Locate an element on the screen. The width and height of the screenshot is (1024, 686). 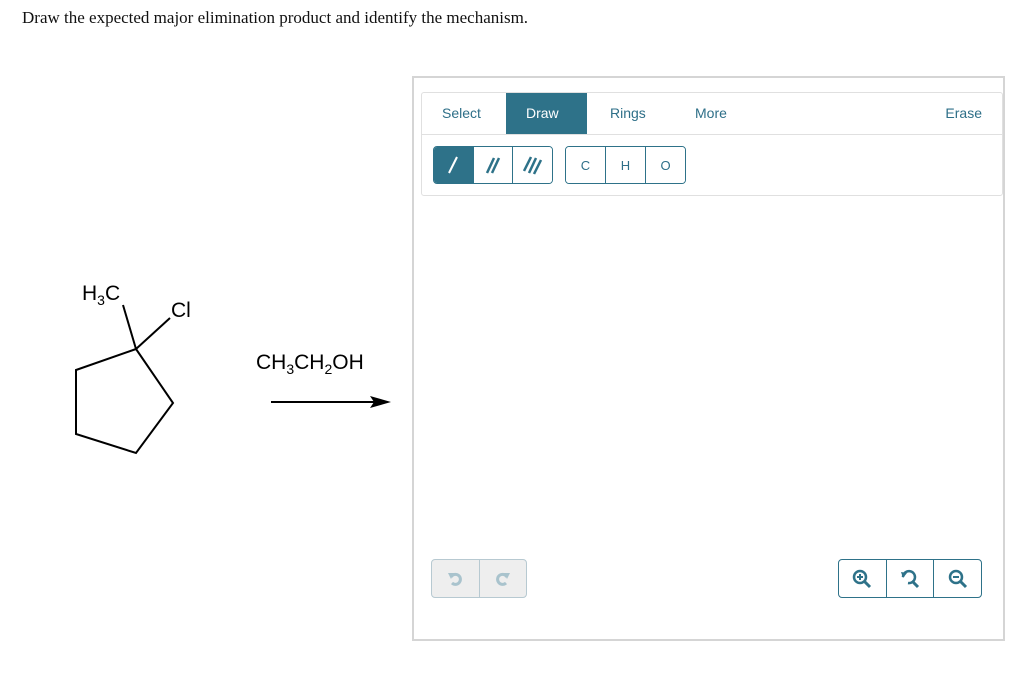
tab-erase: Erase is located at coordinates (963, 113).